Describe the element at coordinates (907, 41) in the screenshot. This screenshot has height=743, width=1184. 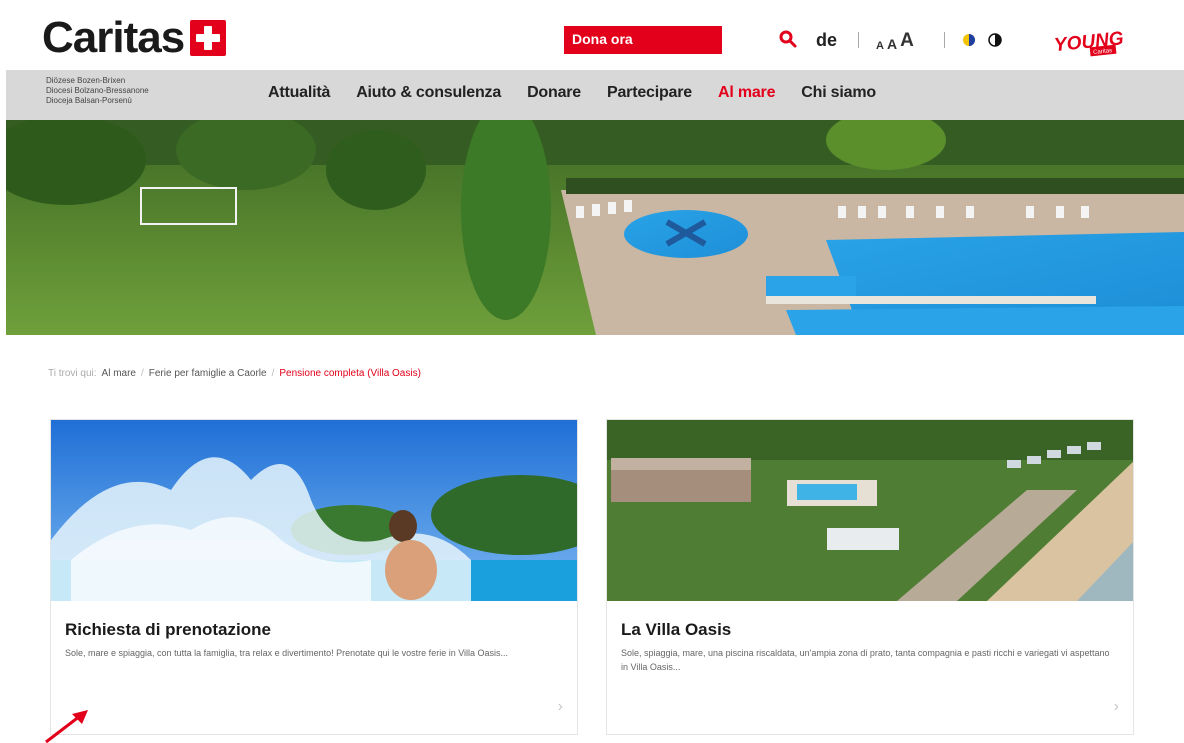
I see `font-size-large: A` at that location.